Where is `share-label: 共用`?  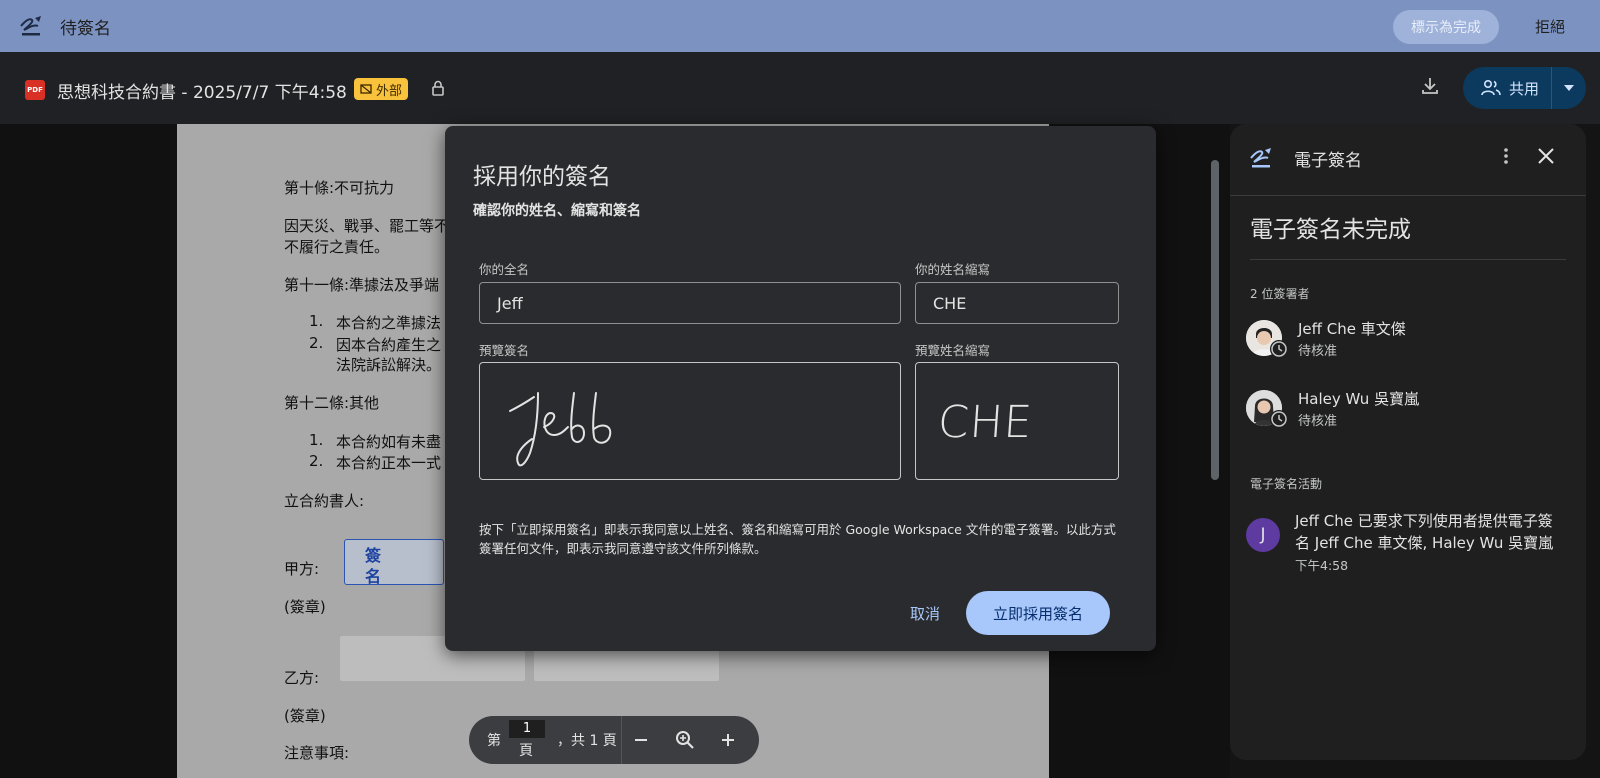 share-label: 共用 is located at coordinates (1524, 88).